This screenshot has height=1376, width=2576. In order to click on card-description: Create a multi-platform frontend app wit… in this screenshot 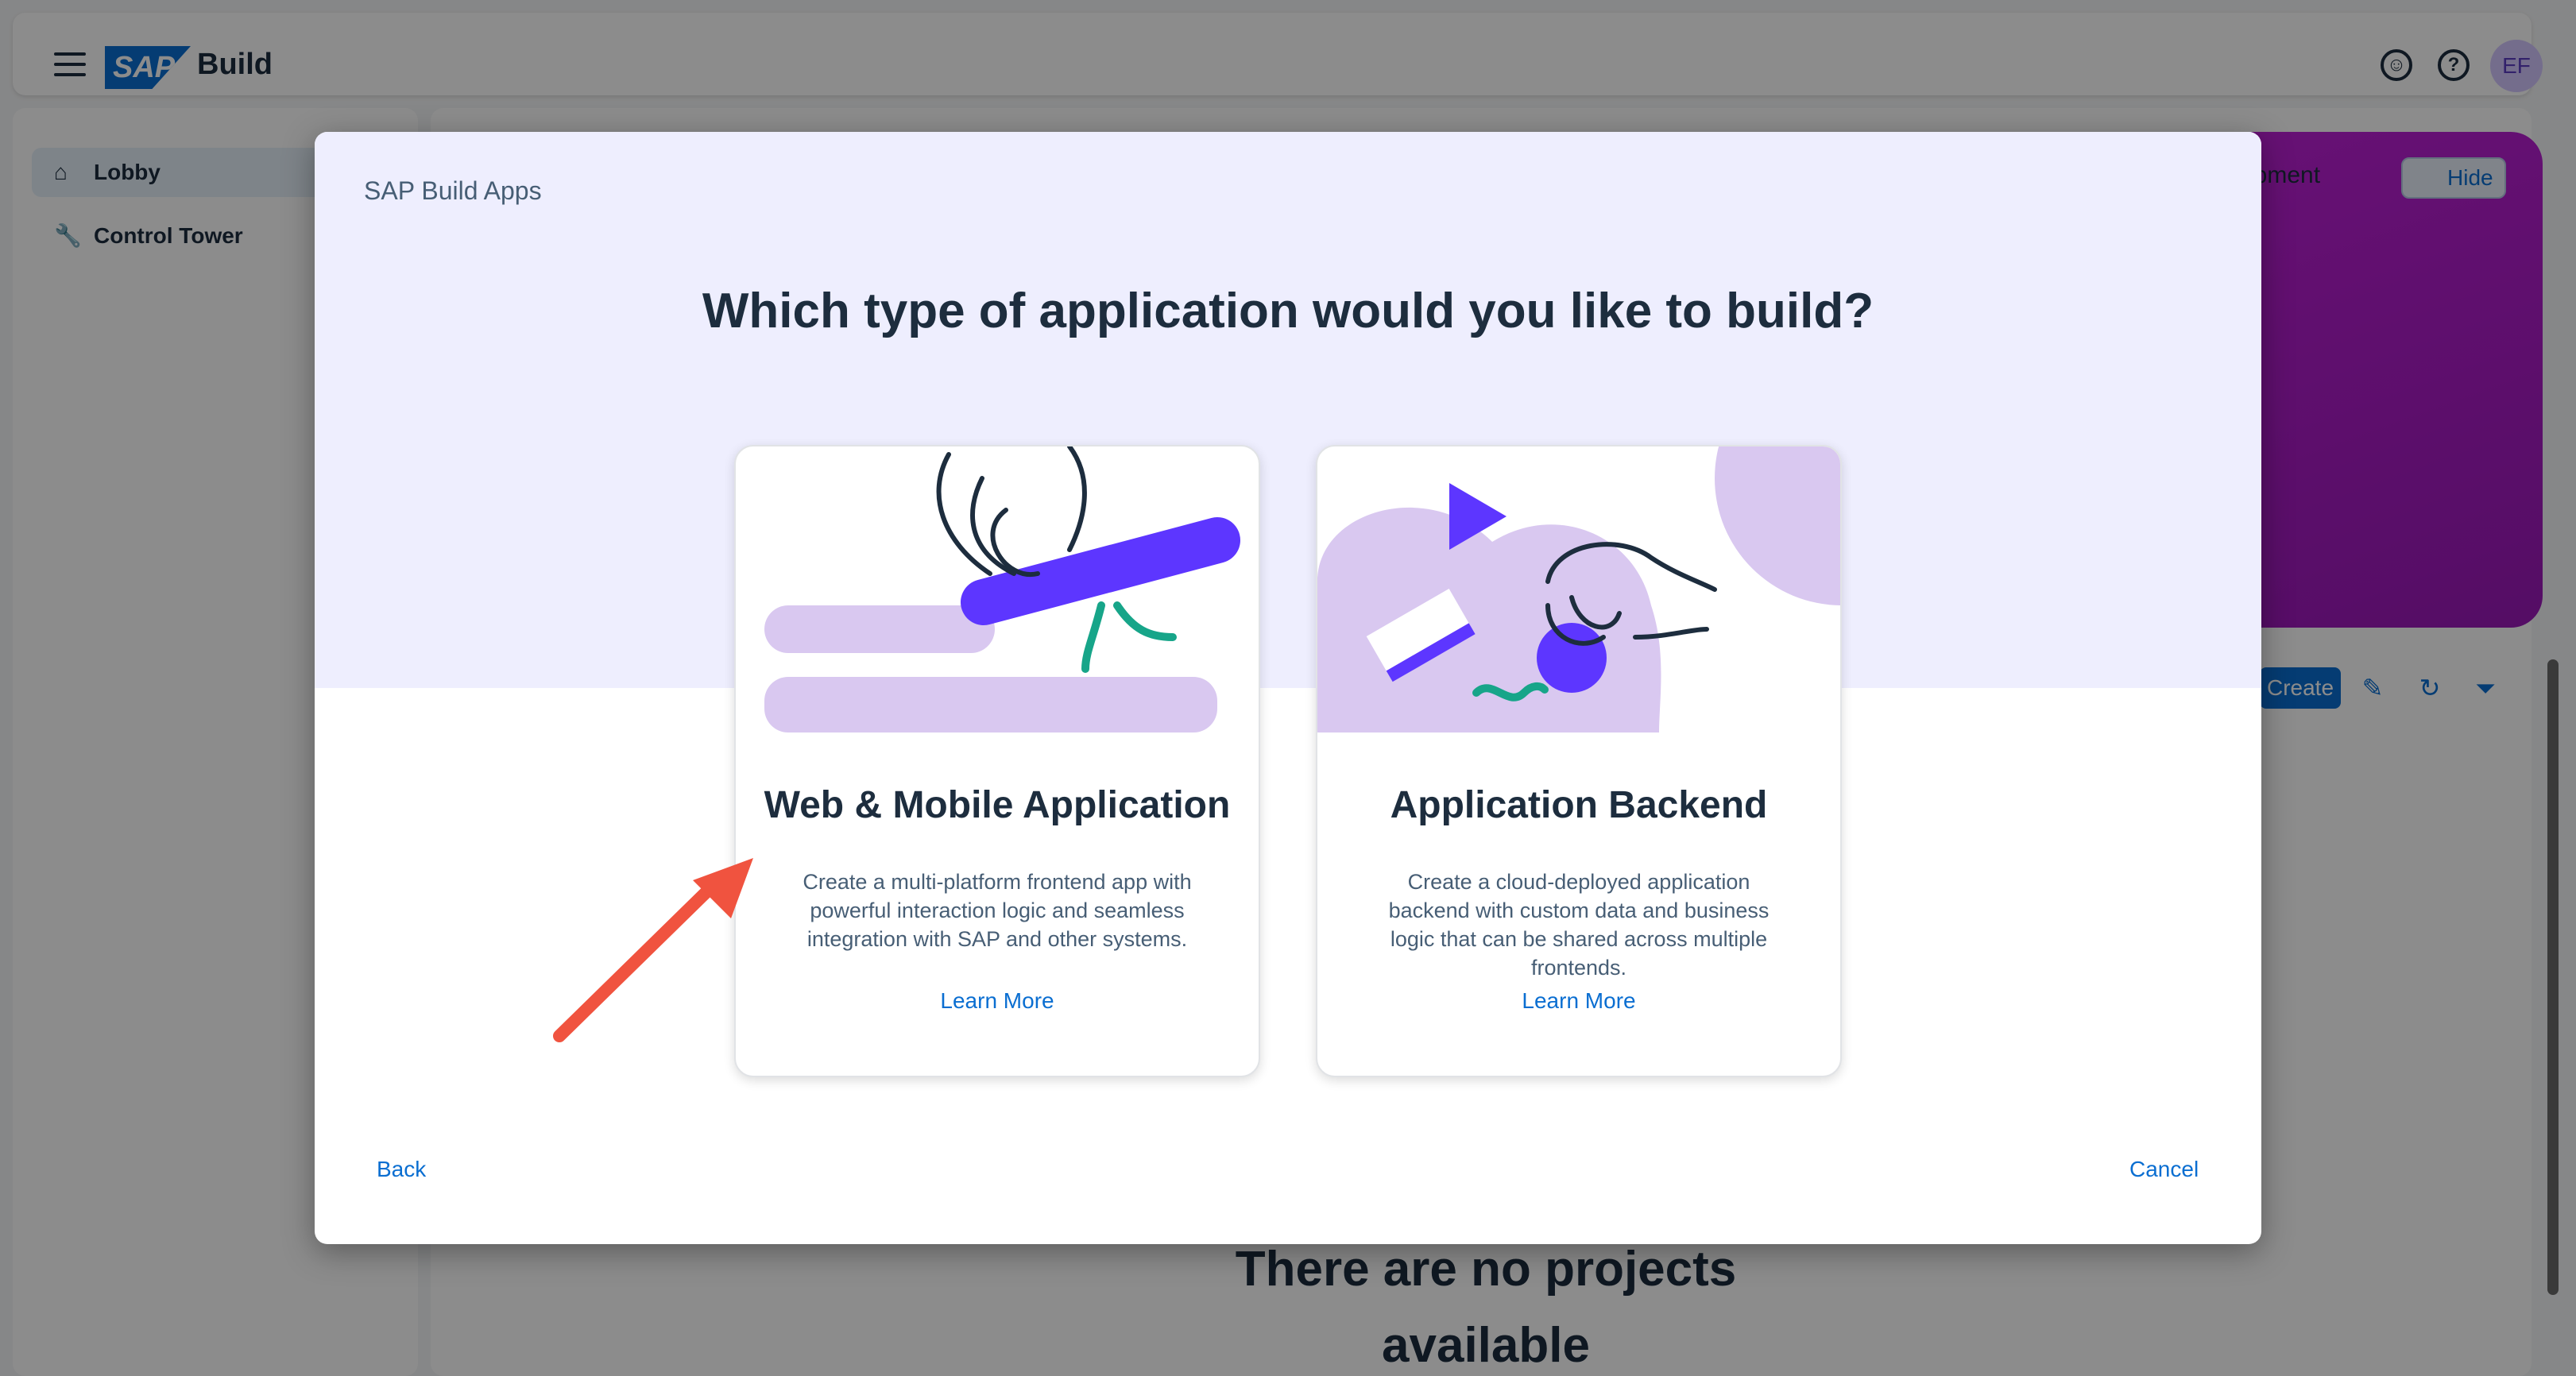, I will do `click(997, 911)`.